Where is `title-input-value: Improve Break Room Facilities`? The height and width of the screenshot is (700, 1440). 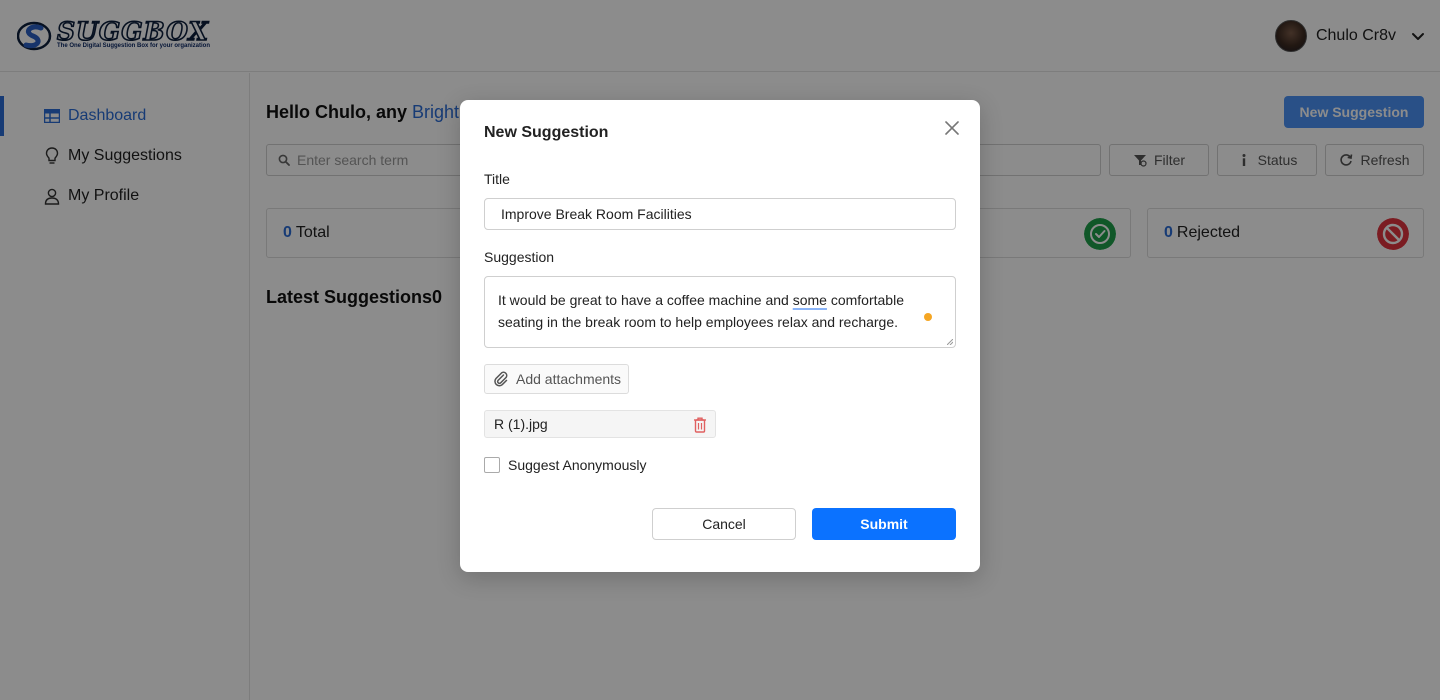 title-input-value: Improve Break Room Facilities is located at coordinates (596, 214).